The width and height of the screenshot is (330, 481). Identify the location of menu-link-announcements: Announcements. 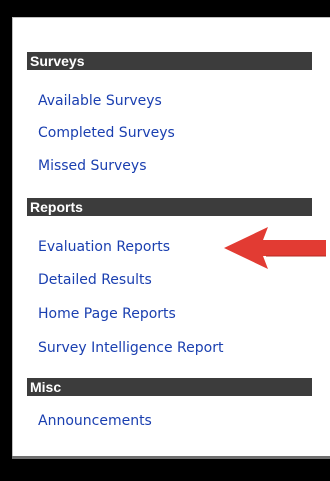
(95, 421).